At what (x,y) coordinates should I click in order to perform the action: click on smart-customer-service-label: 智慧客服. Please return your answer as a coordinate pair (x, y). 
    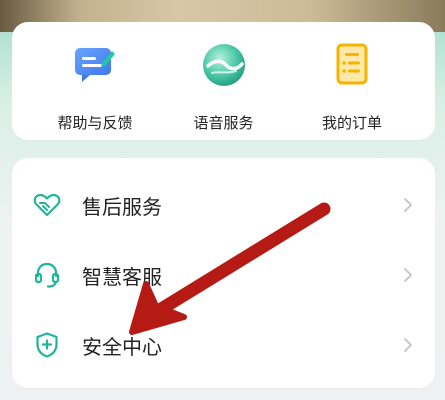
    Looking at the image, I should click on (122, 276).